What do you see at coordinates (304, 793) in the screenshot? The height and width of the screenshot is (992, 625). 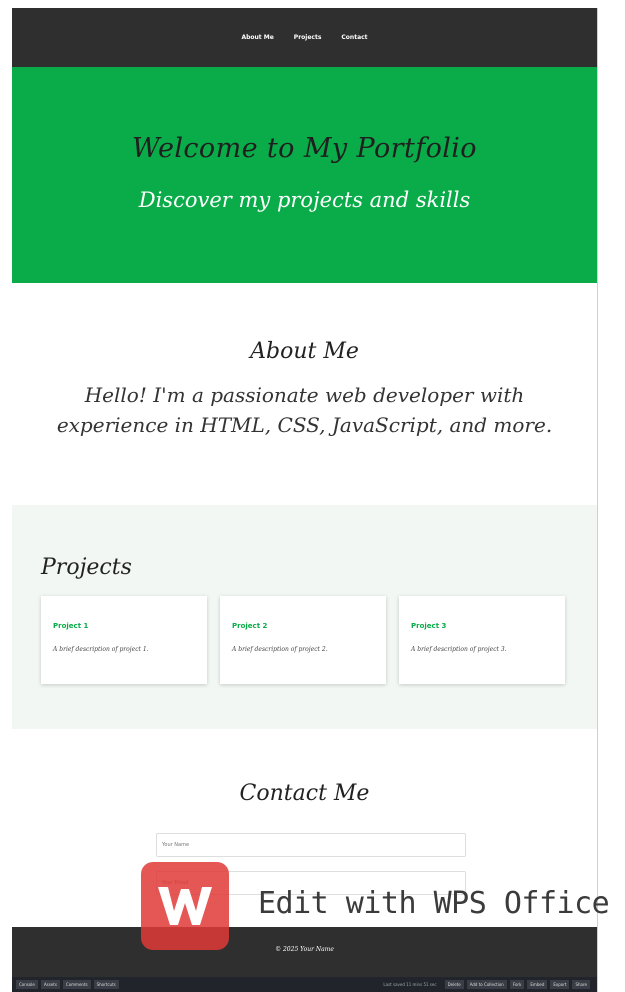 I see `contact-heading: Contact Me` at bounding box center [304, 793].